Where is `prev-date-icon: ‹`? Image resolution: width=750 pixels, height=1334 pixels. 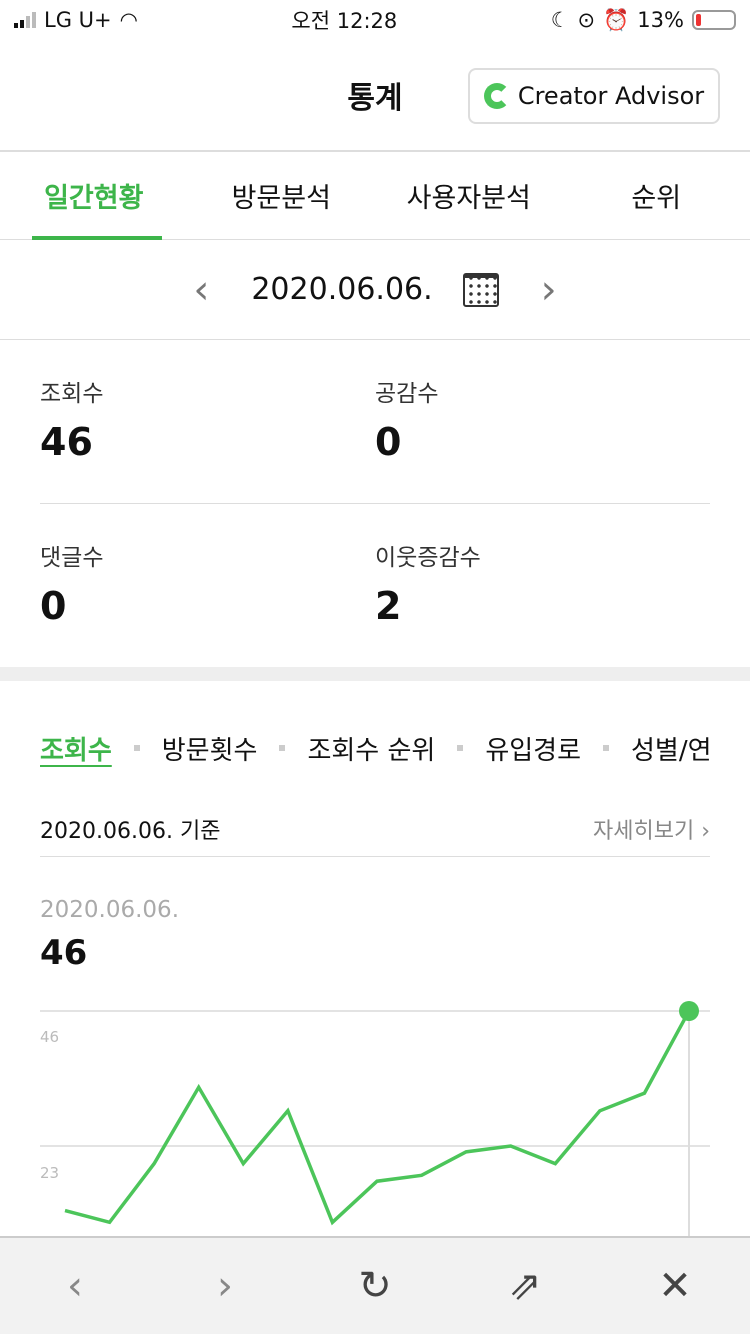 prev-date-icon: ‹ is located at coordinates (201, 290).